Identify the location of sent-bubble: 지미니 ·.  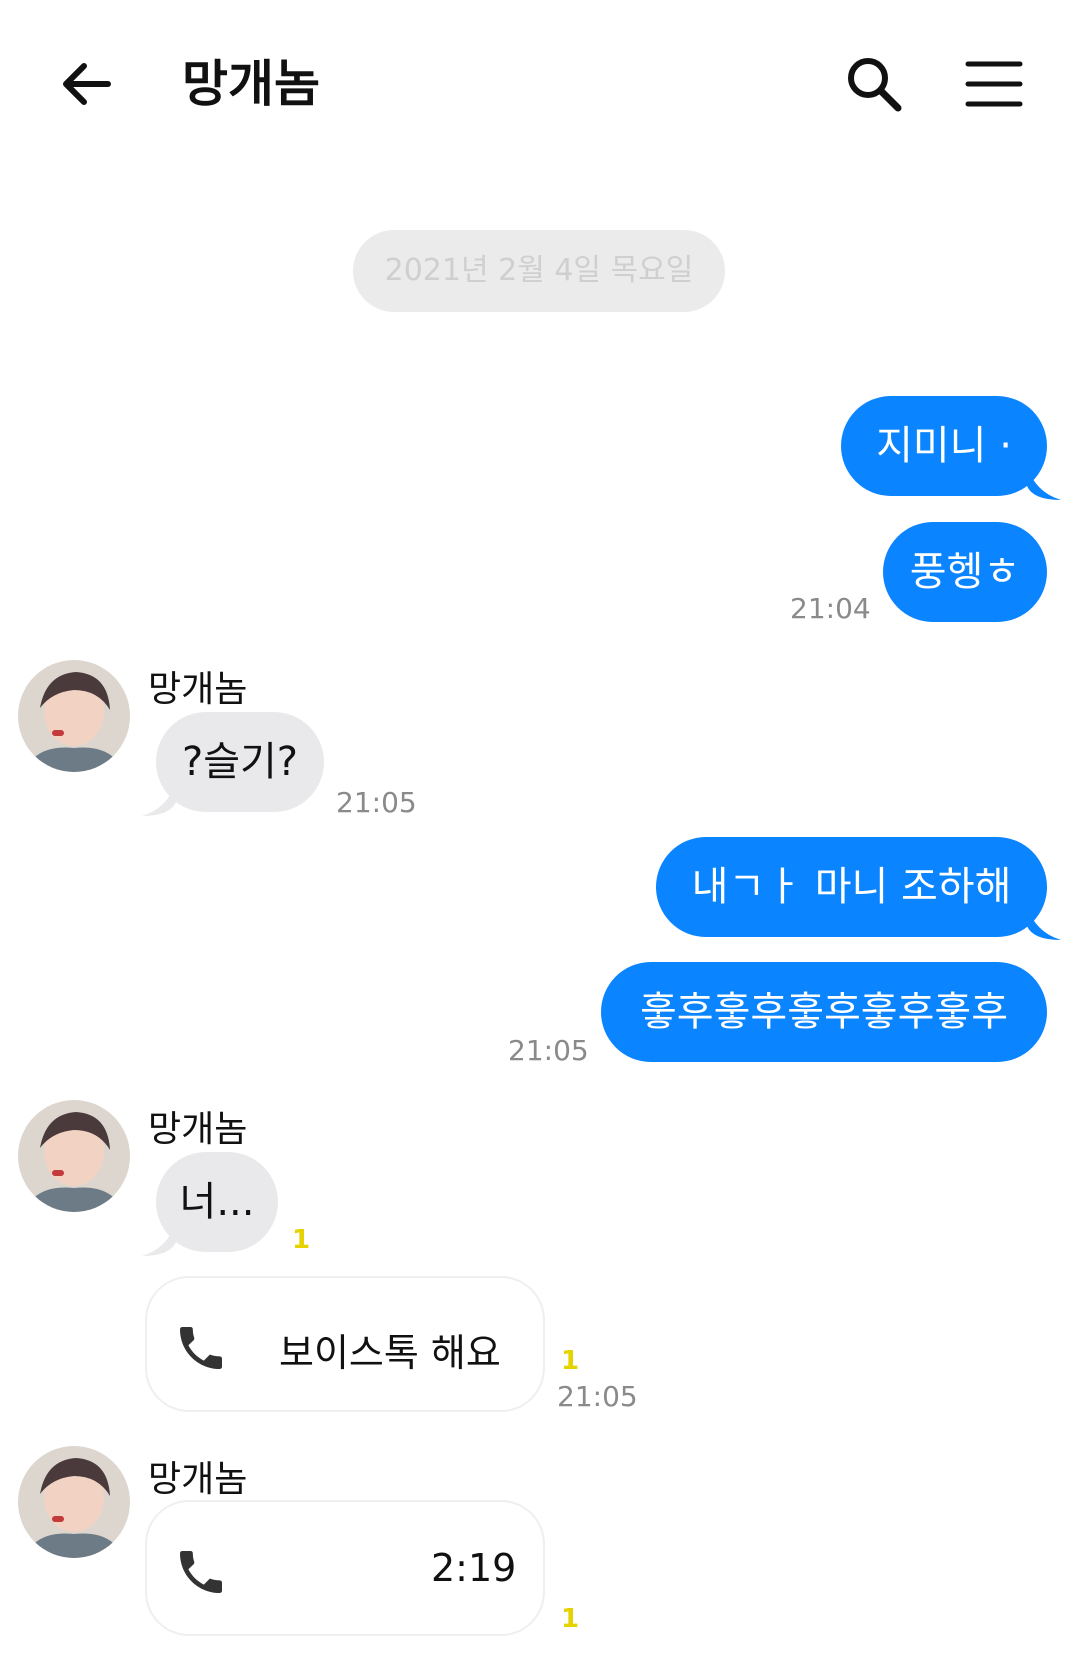
(944, 446).